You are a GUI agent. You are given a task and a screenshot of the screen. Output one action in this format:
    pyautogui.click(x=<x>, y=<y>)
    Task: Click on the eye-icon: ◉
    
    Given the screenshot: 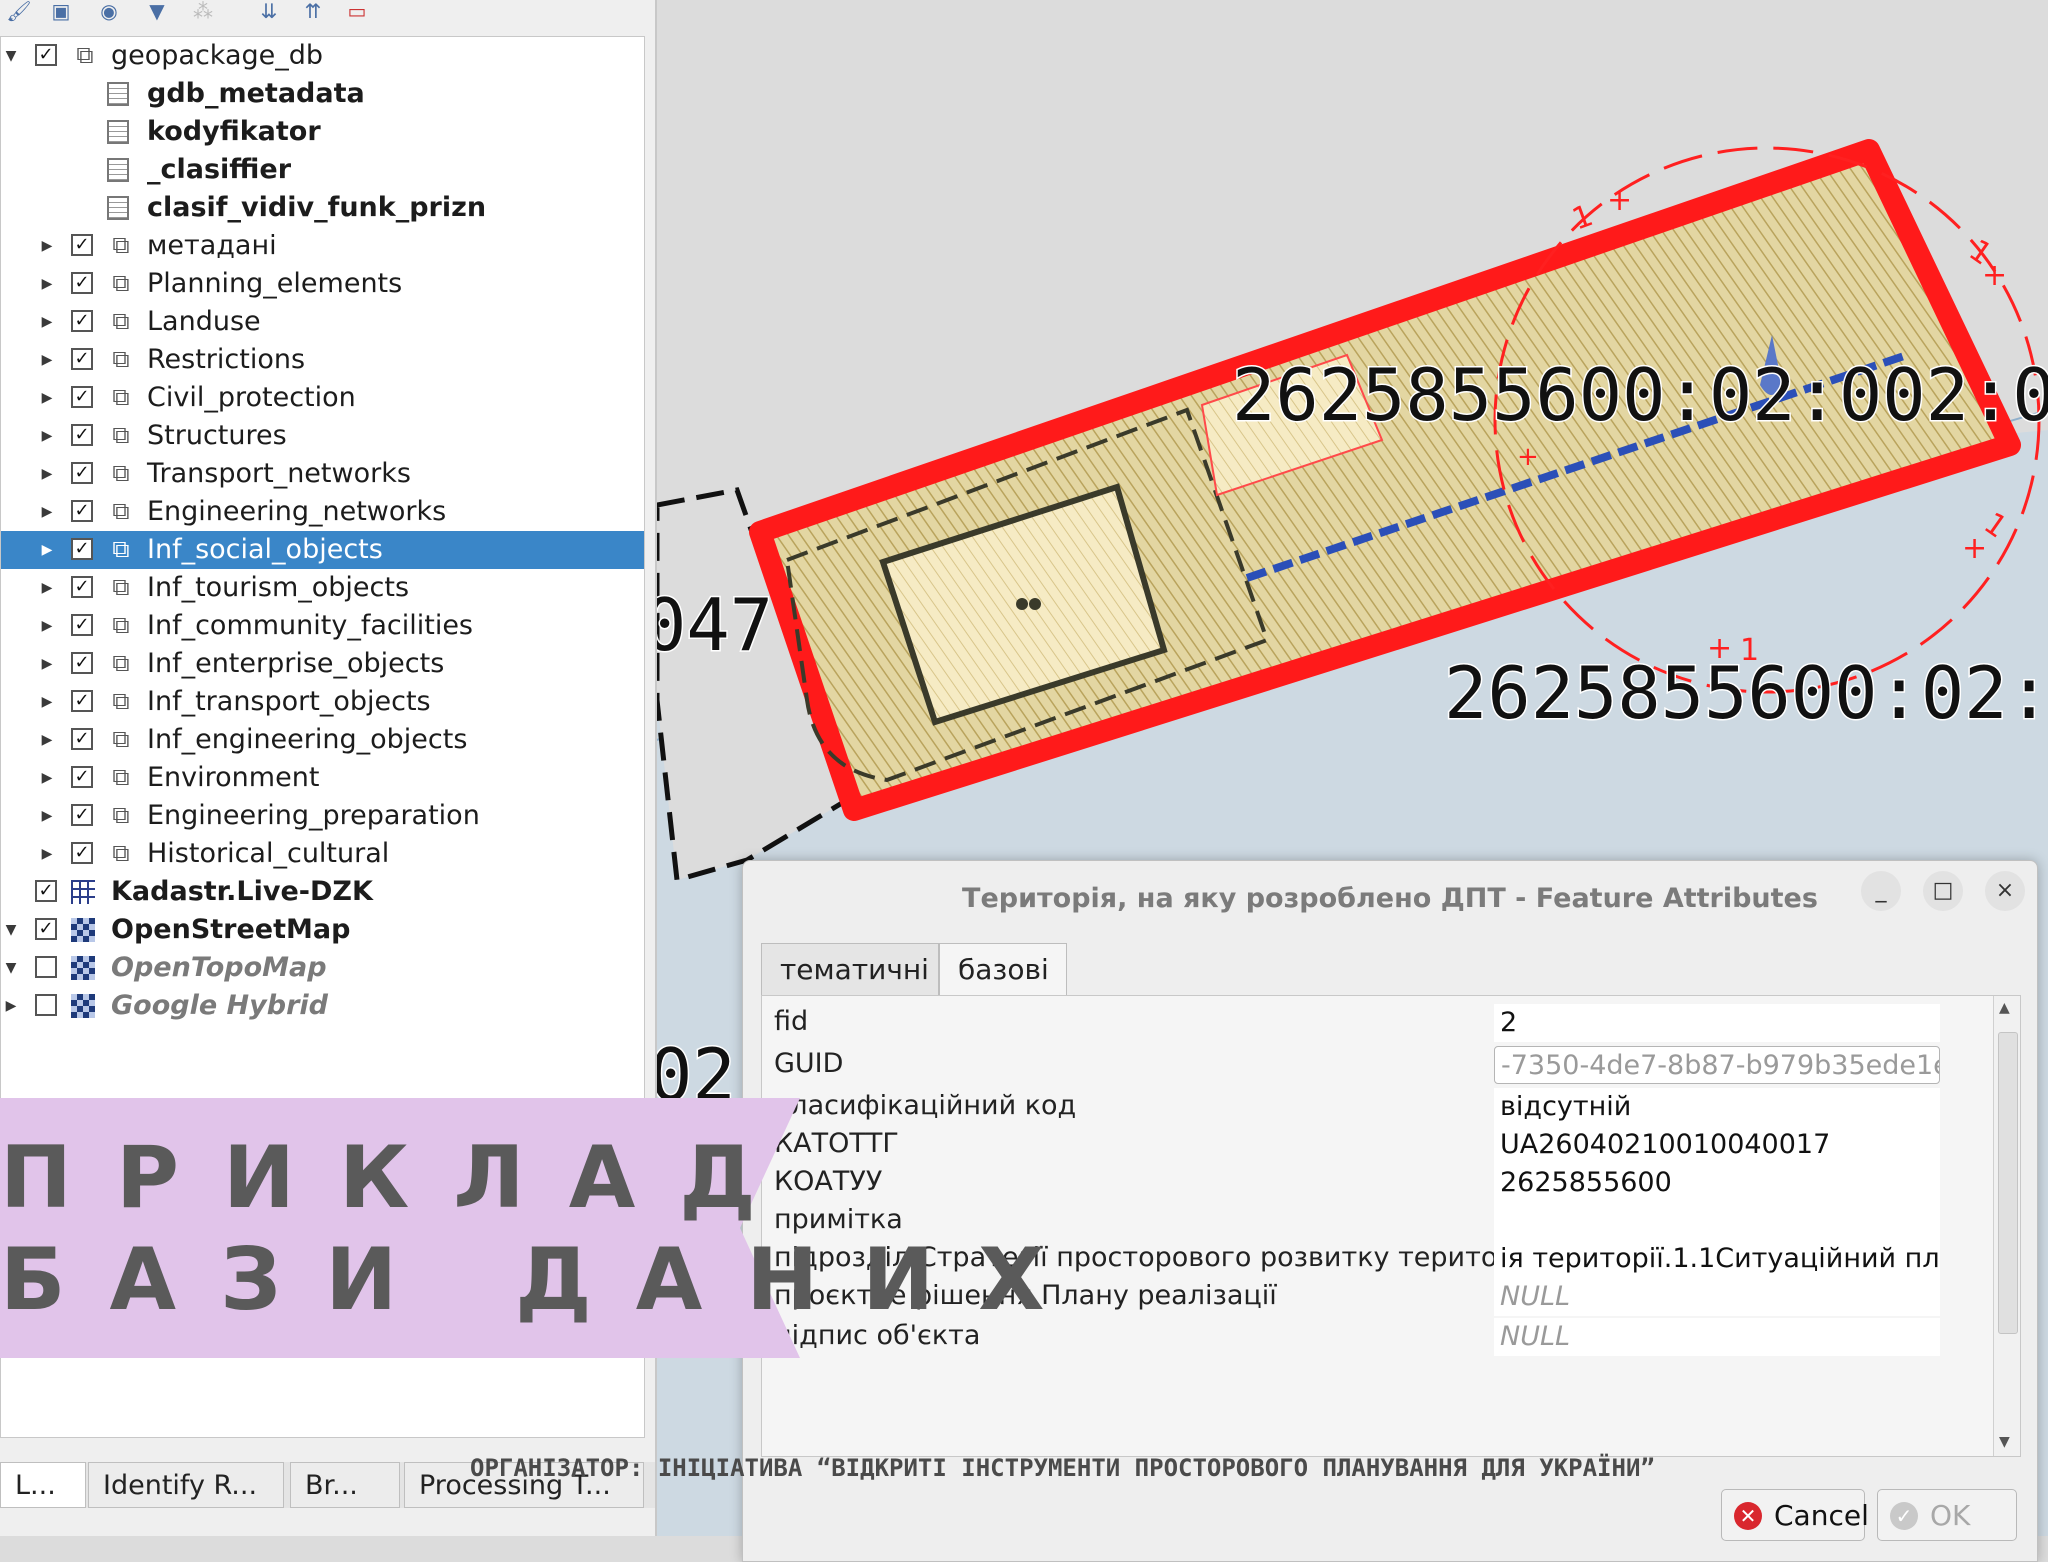 What is the action you would take?
    pyautogui.click(x=109, y=11)
    